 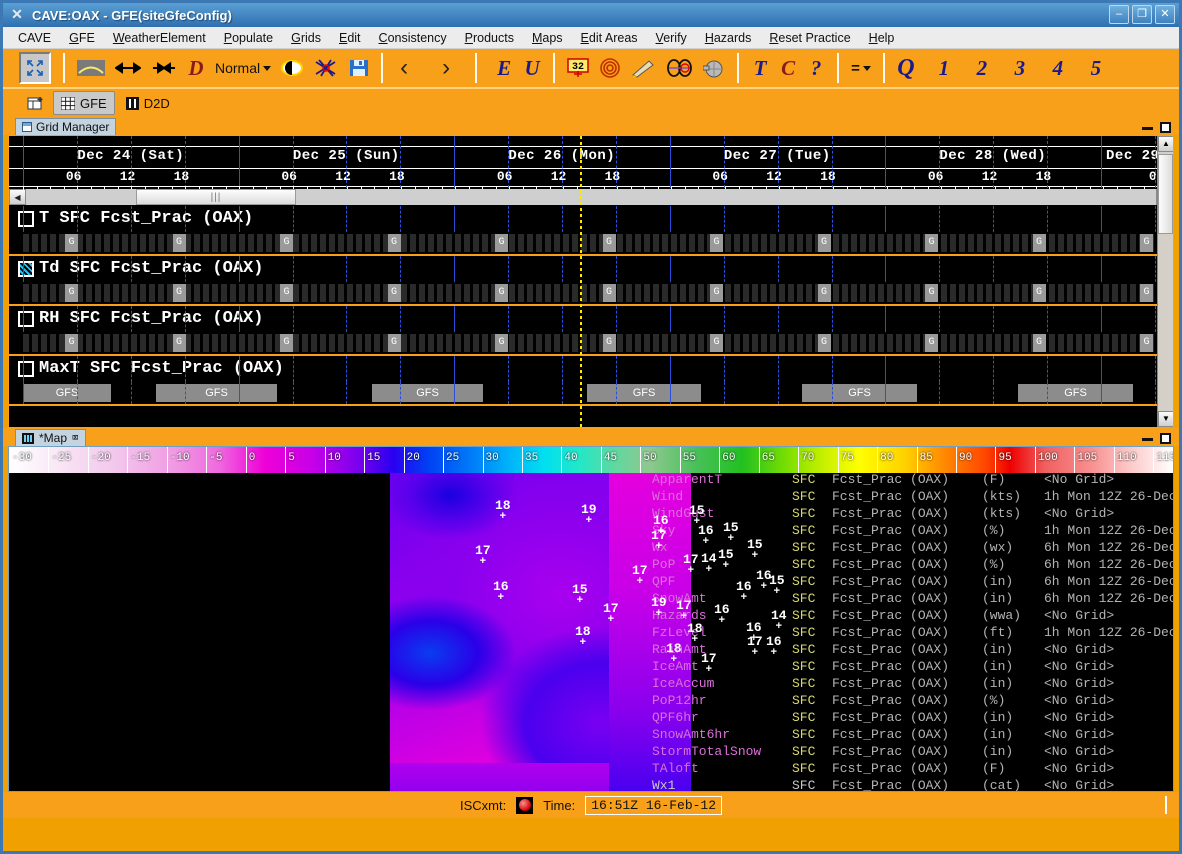 What do you see at coordinates (912, 683) in the screenshot?
I see `legend-row: IceAccum SFC Fcst_Prac (OAX) (in) <No Grid>` at bounding box center [912, 683].